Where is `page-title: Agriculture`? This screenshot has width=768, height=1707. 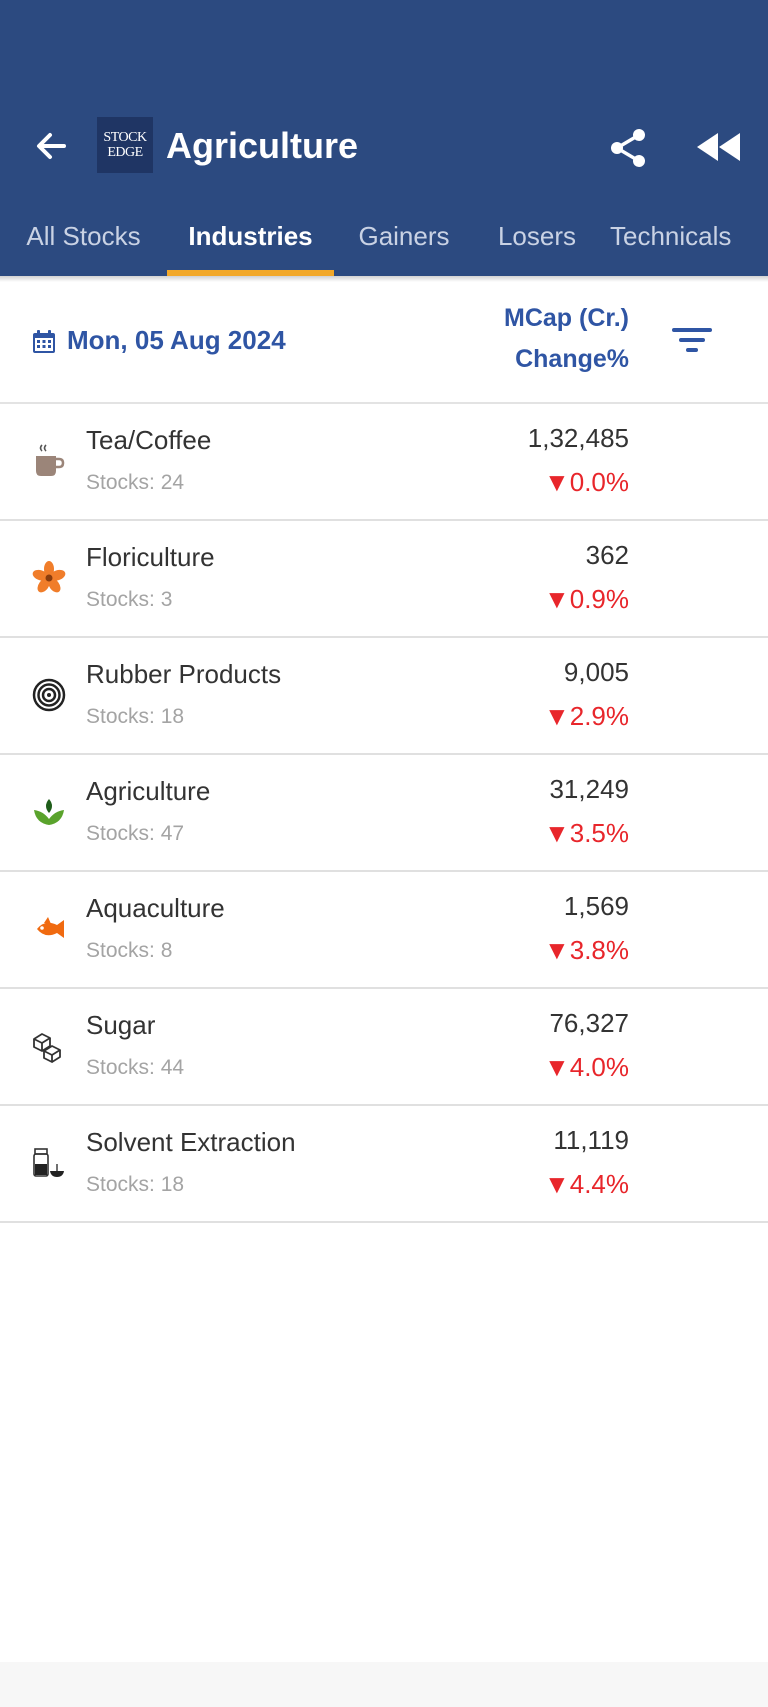
page-title: Agriculture is located at coordinates (262, 145).